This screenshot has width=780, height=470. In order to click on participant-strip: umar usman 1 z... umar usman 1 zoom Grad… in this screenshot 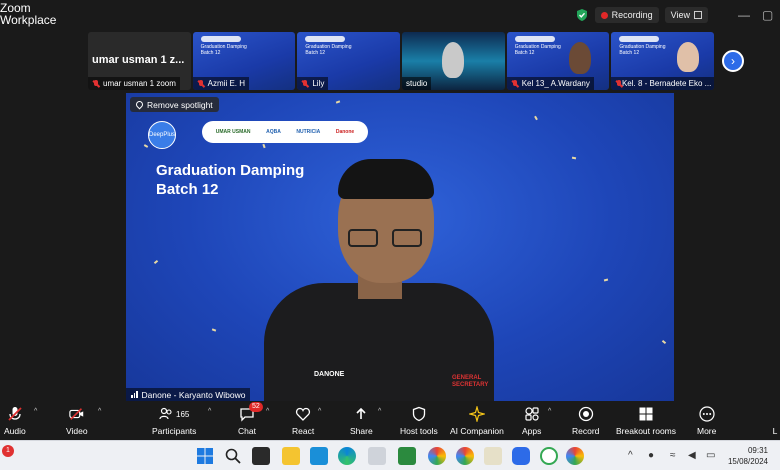, I will do `click(401, 61)`.